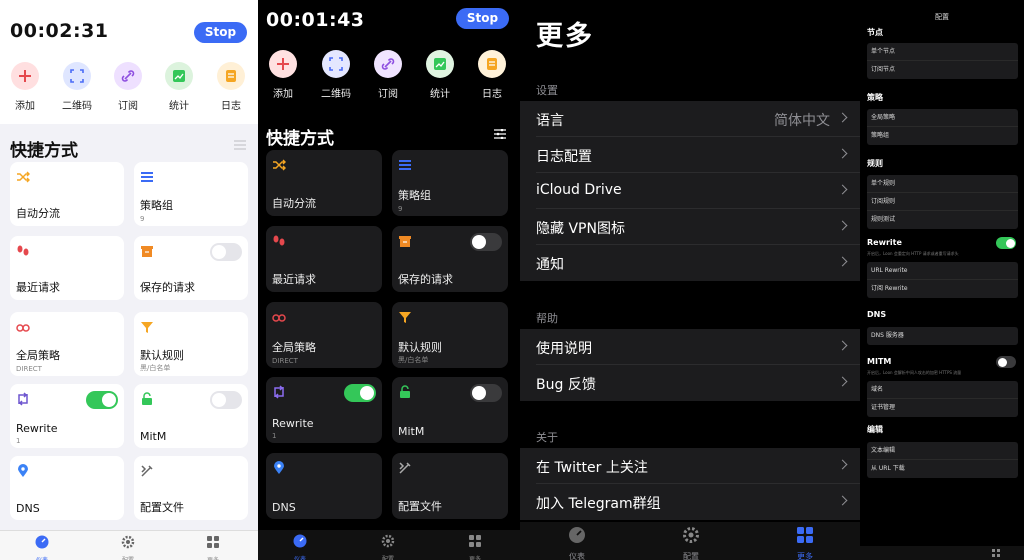  What do you see at coordinates (690, 263) in the screenshot?
I see `row-notify: 通知` at bounding box center [690, 263].